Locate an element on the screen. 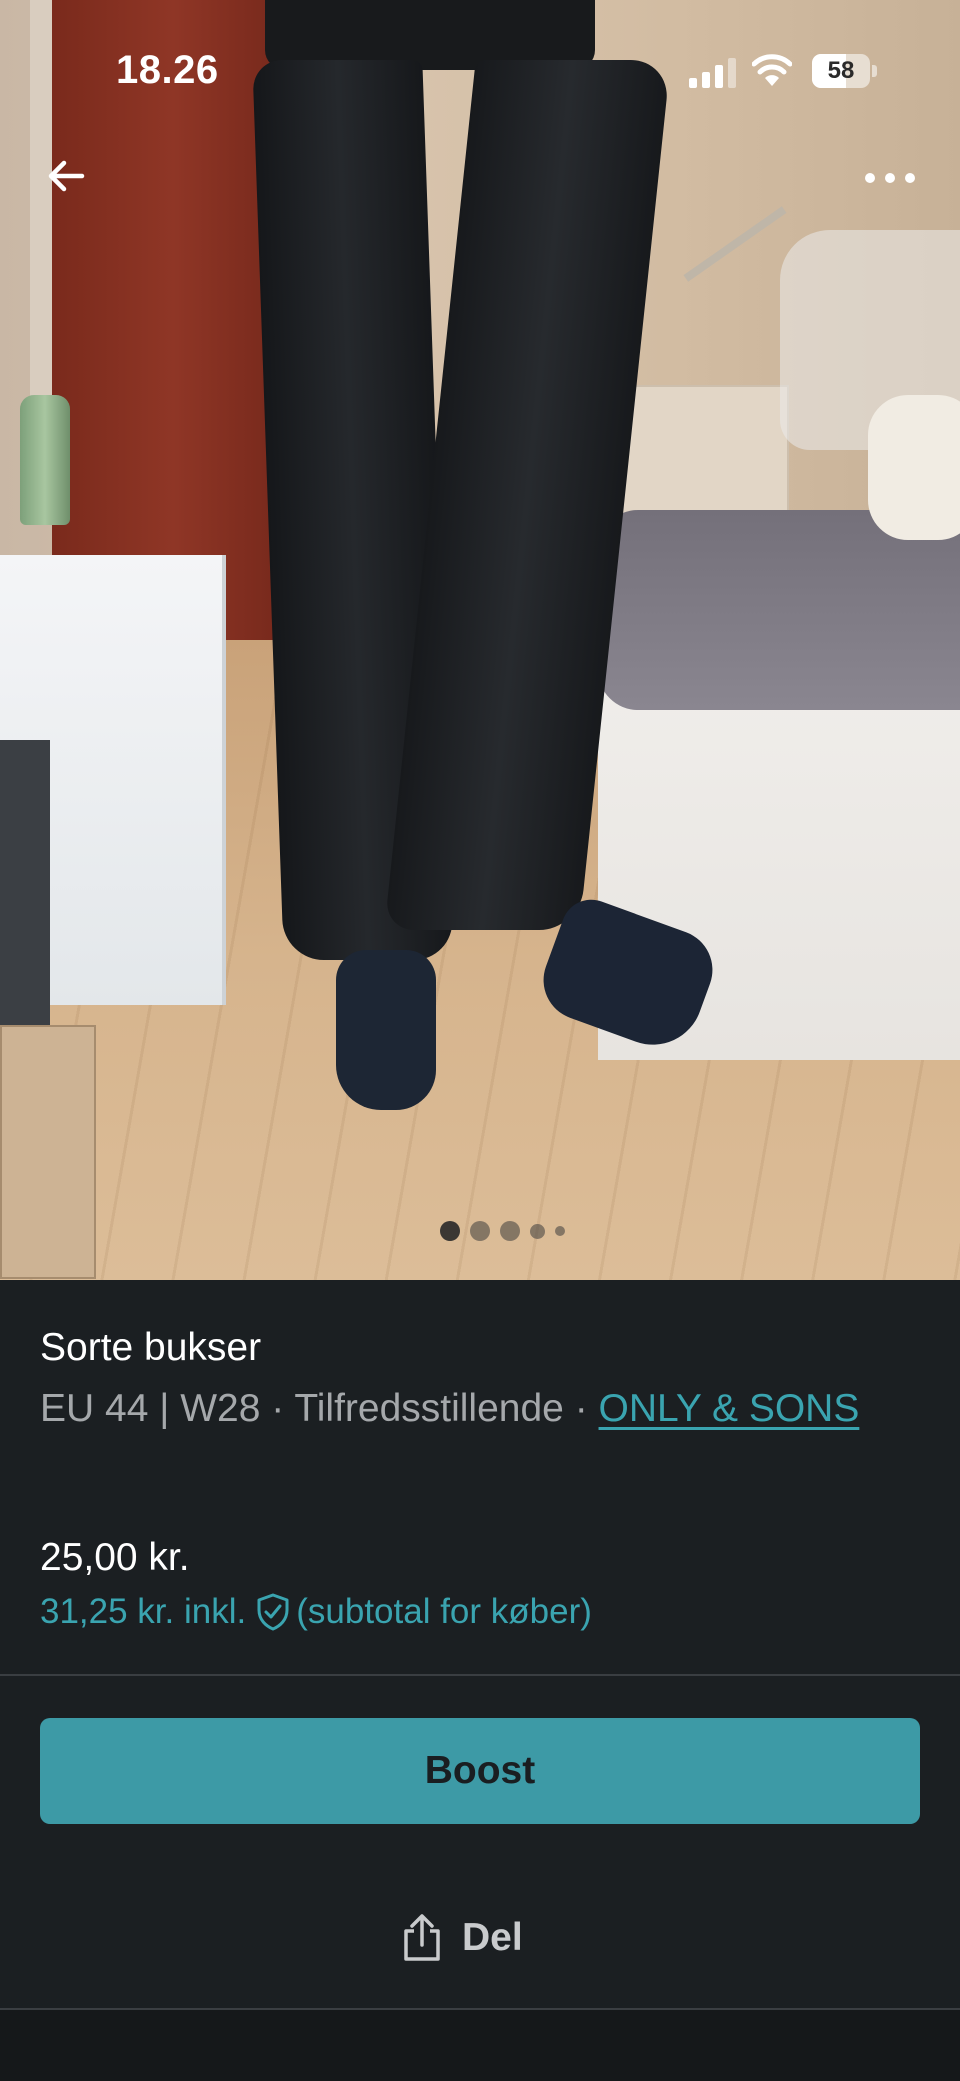 The height and width of the screenshot is (2081, 960). boost-button: Boost is located at coordinates (480, 1771).